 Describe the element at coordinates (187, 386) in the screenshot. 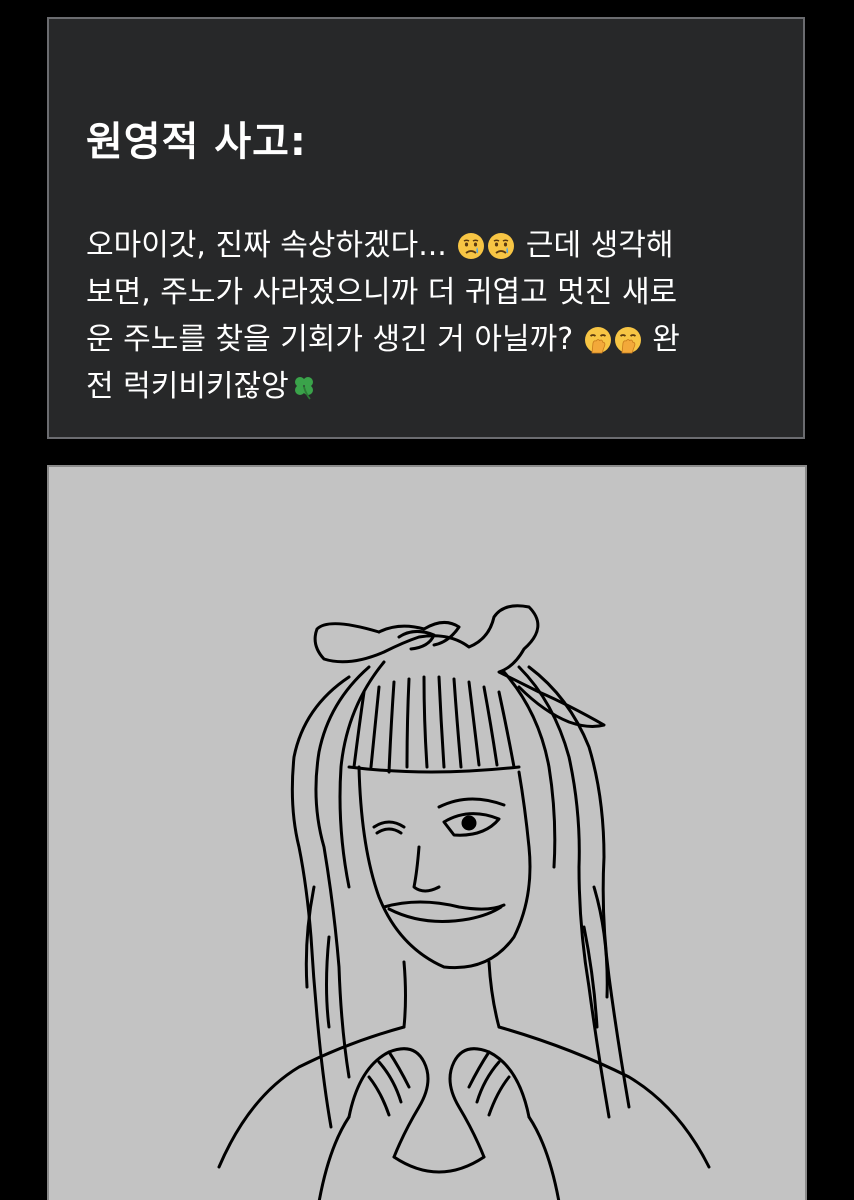

I see `body-text-4: 전 럭키비키잖앙` at that location.